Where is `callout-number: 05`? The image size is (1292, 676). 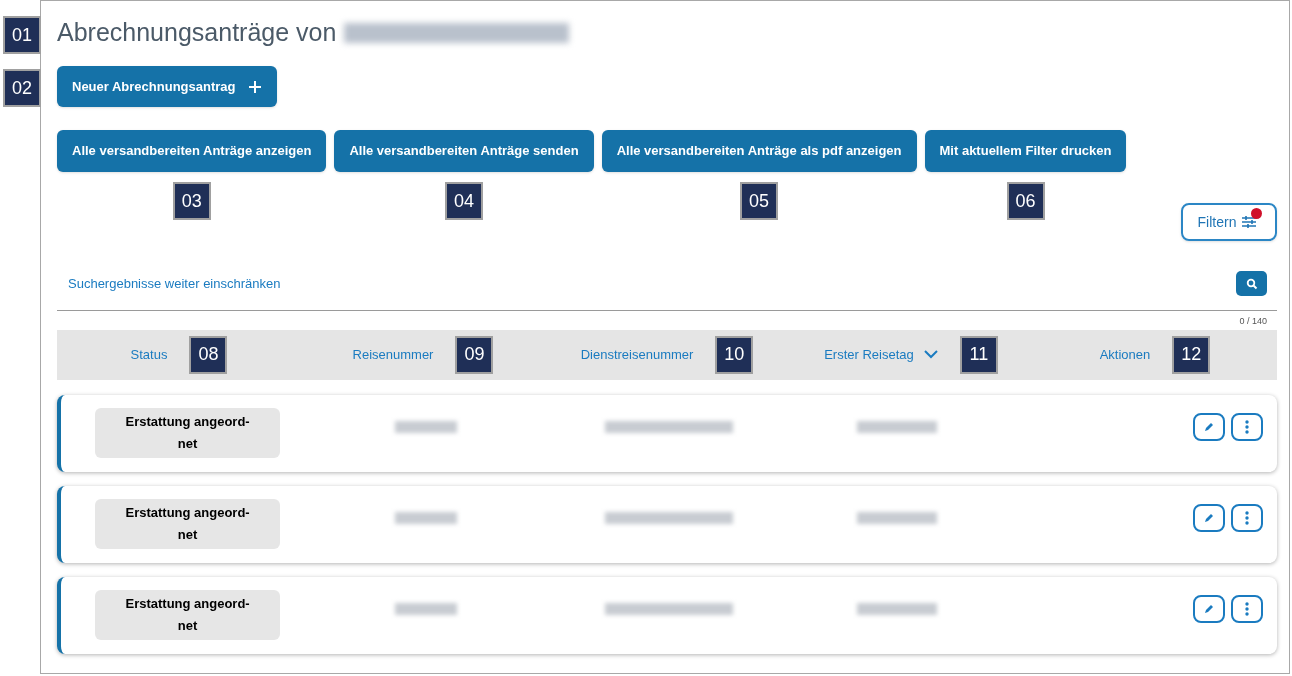 callout-number: 05 is located at coordinates (759, 201).